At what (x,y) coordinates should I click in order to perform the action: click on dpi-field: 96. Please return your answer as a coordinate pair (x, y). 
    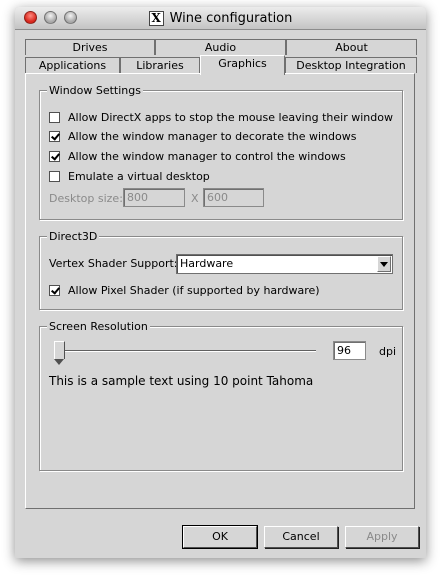
    Looking at the image, I should click on (349, 350).